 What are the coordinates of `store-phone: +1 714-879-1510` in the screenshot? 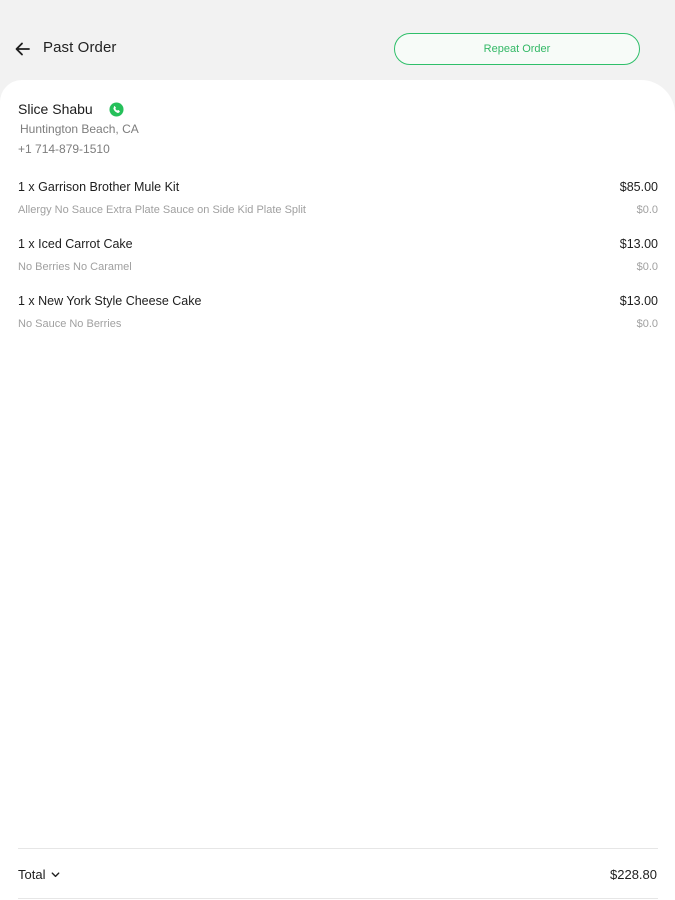 It's located at (64, 149).